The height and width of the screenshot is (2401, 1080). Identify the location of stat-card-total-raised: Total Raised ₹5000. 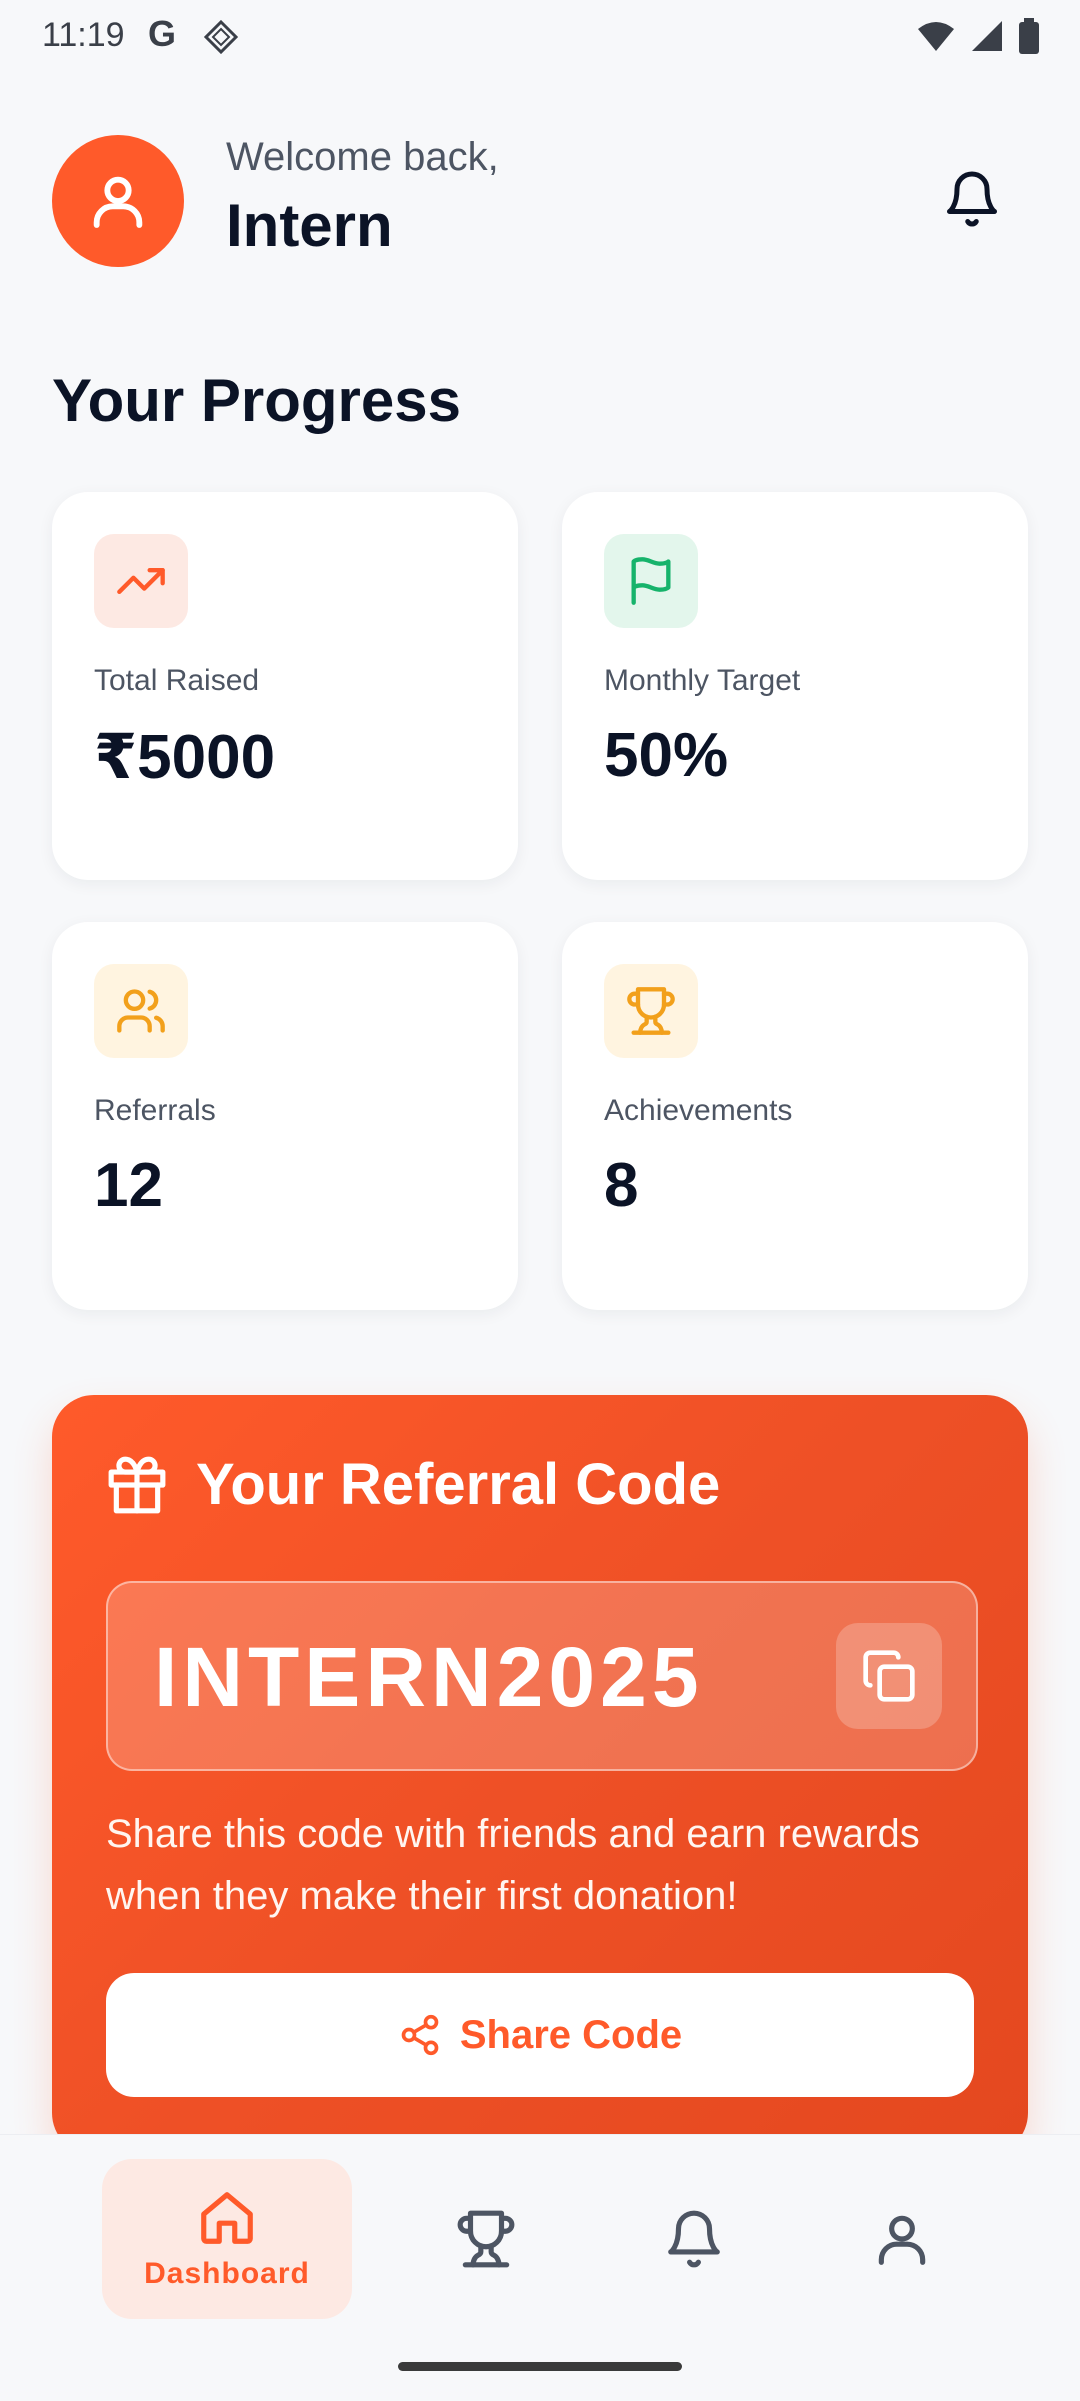
(285, 686).